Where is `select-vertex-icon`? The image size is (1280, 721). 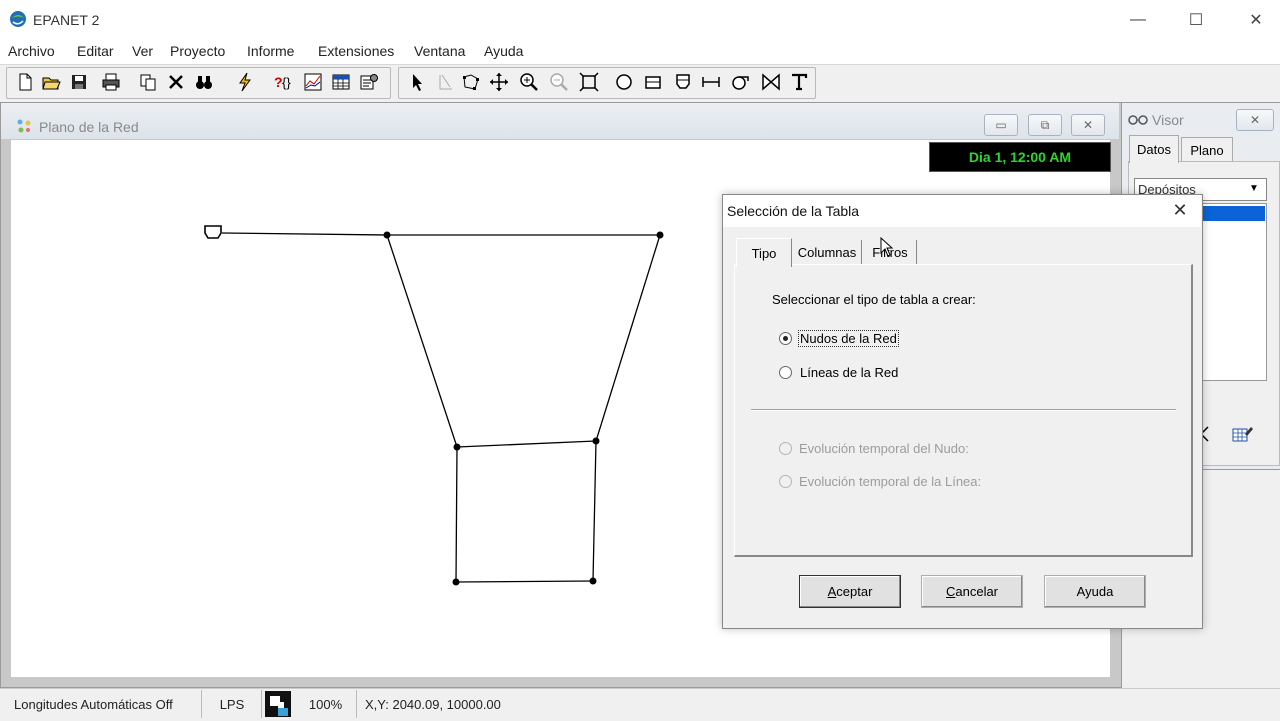 select-vertex-icon is located at coordinates (445, 82).